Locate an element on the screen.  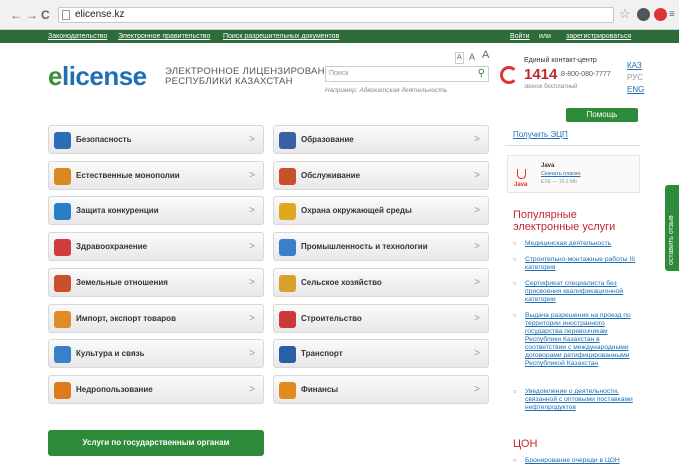
java-file-info: EXE — 15.2 Mb is located at coordinates (559, 182).